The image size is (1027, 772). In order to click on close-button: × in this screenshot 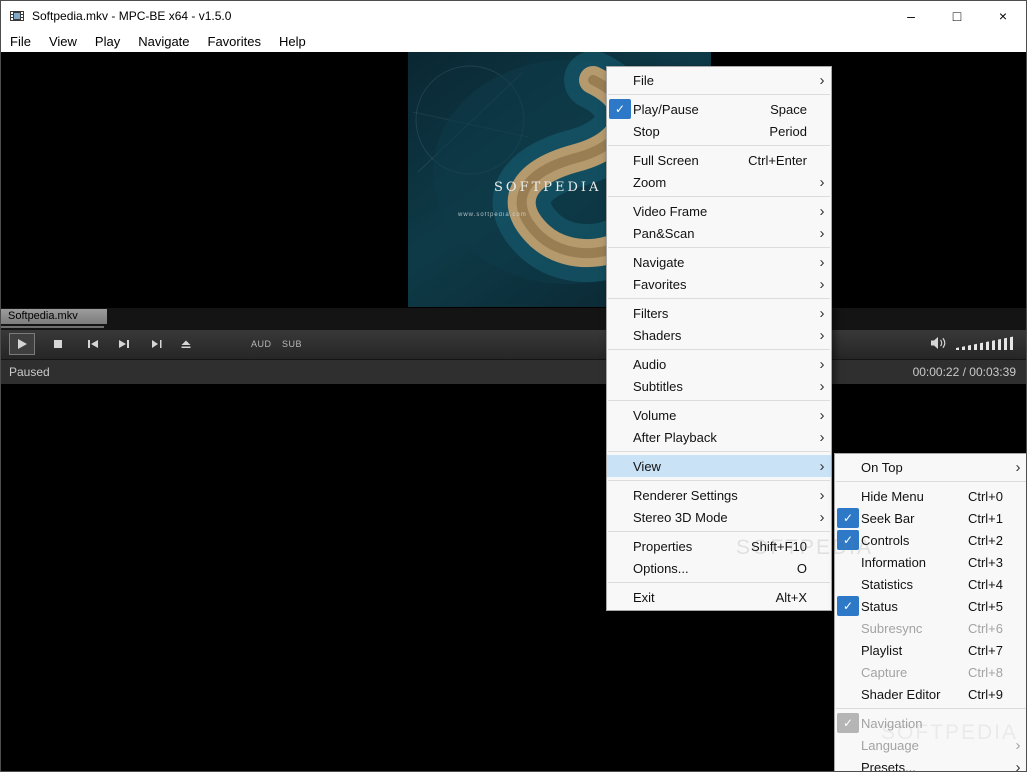, I will do `click(1003, 16)`.